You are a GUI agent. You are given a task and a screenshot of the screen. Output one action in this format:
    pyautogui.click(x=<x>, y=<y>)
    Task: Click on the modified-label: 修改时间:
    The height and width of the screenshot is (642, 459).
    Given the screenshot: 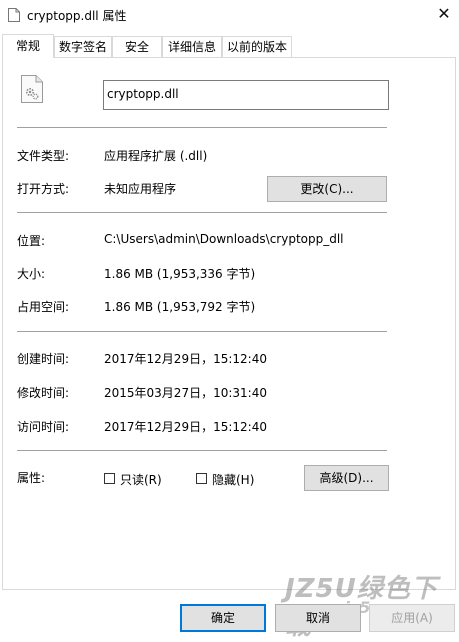 What is the action you would take?
    pyautogui.click(x=43, y=393)
    